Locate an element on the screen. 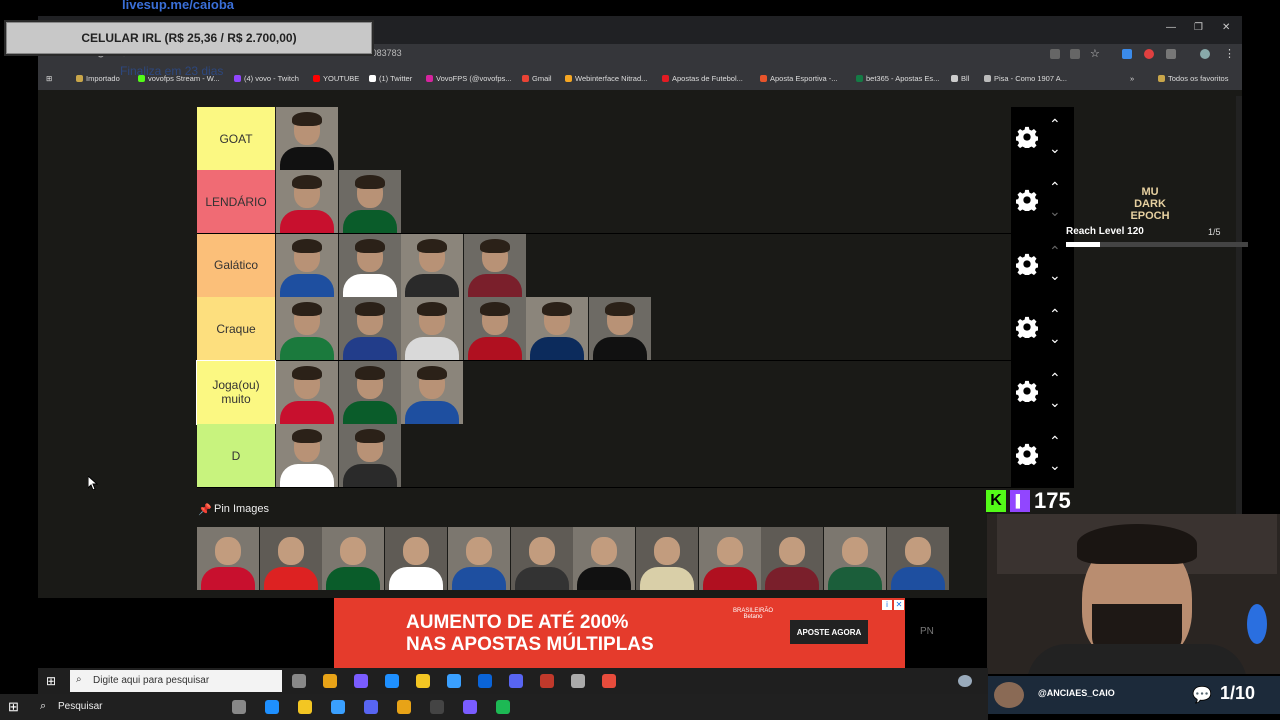 The image size is (1280, 720). close-icon: ✕ is located at coordinates (1226, 27).